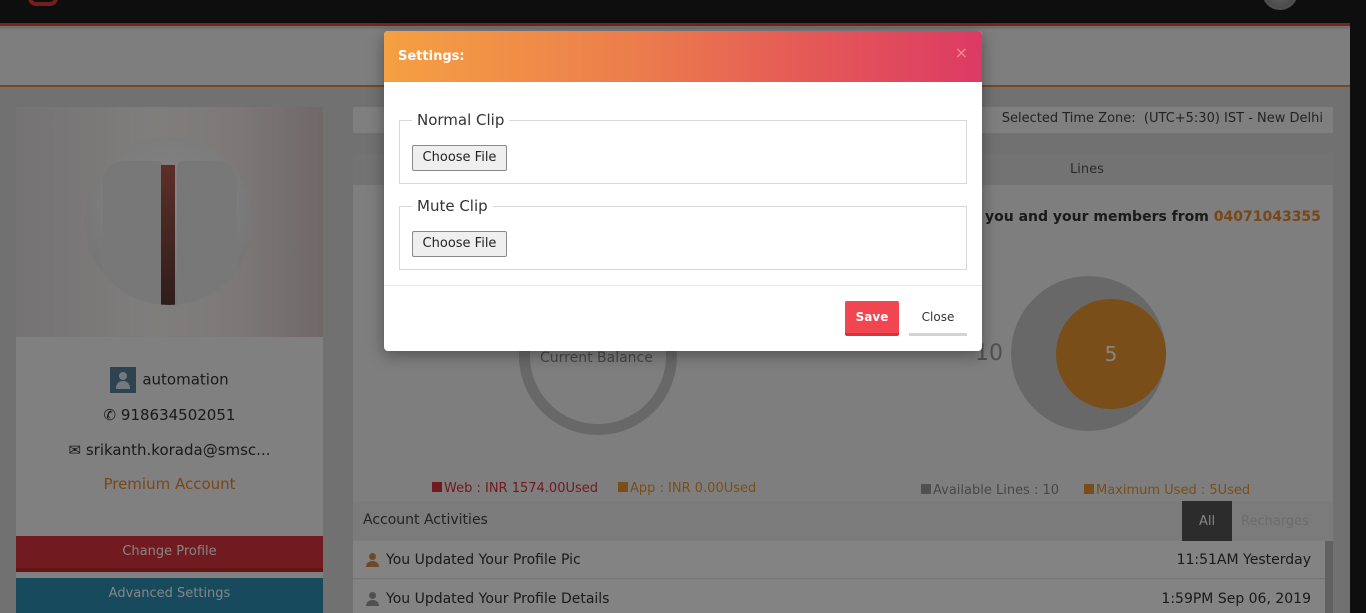  What do you see at coordinates (683, 285) in the screenshot?
I see `modal-divider` at bounding box center [683, 285].